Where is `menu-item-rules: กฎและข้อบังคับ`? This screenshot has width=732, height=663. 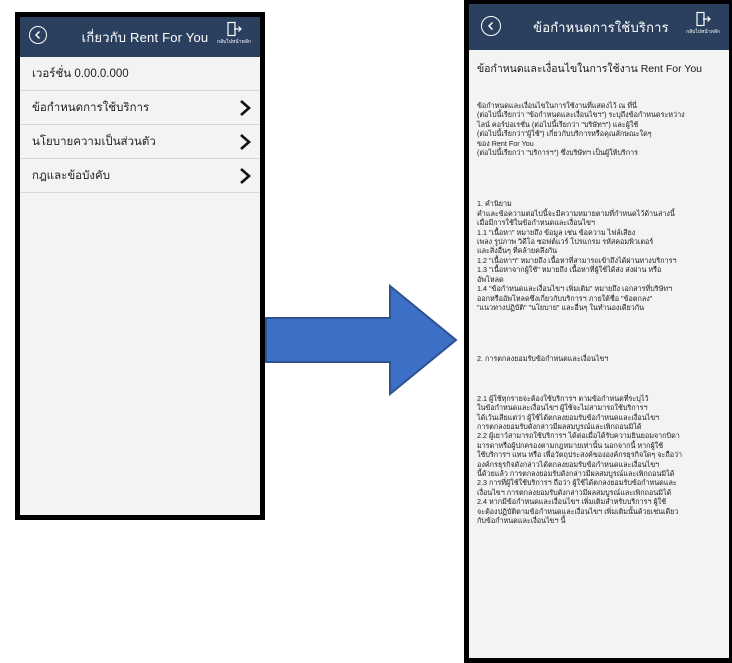 menu-item-rules: กฎและข้อบังคับ is located at coordinates (140, 176).